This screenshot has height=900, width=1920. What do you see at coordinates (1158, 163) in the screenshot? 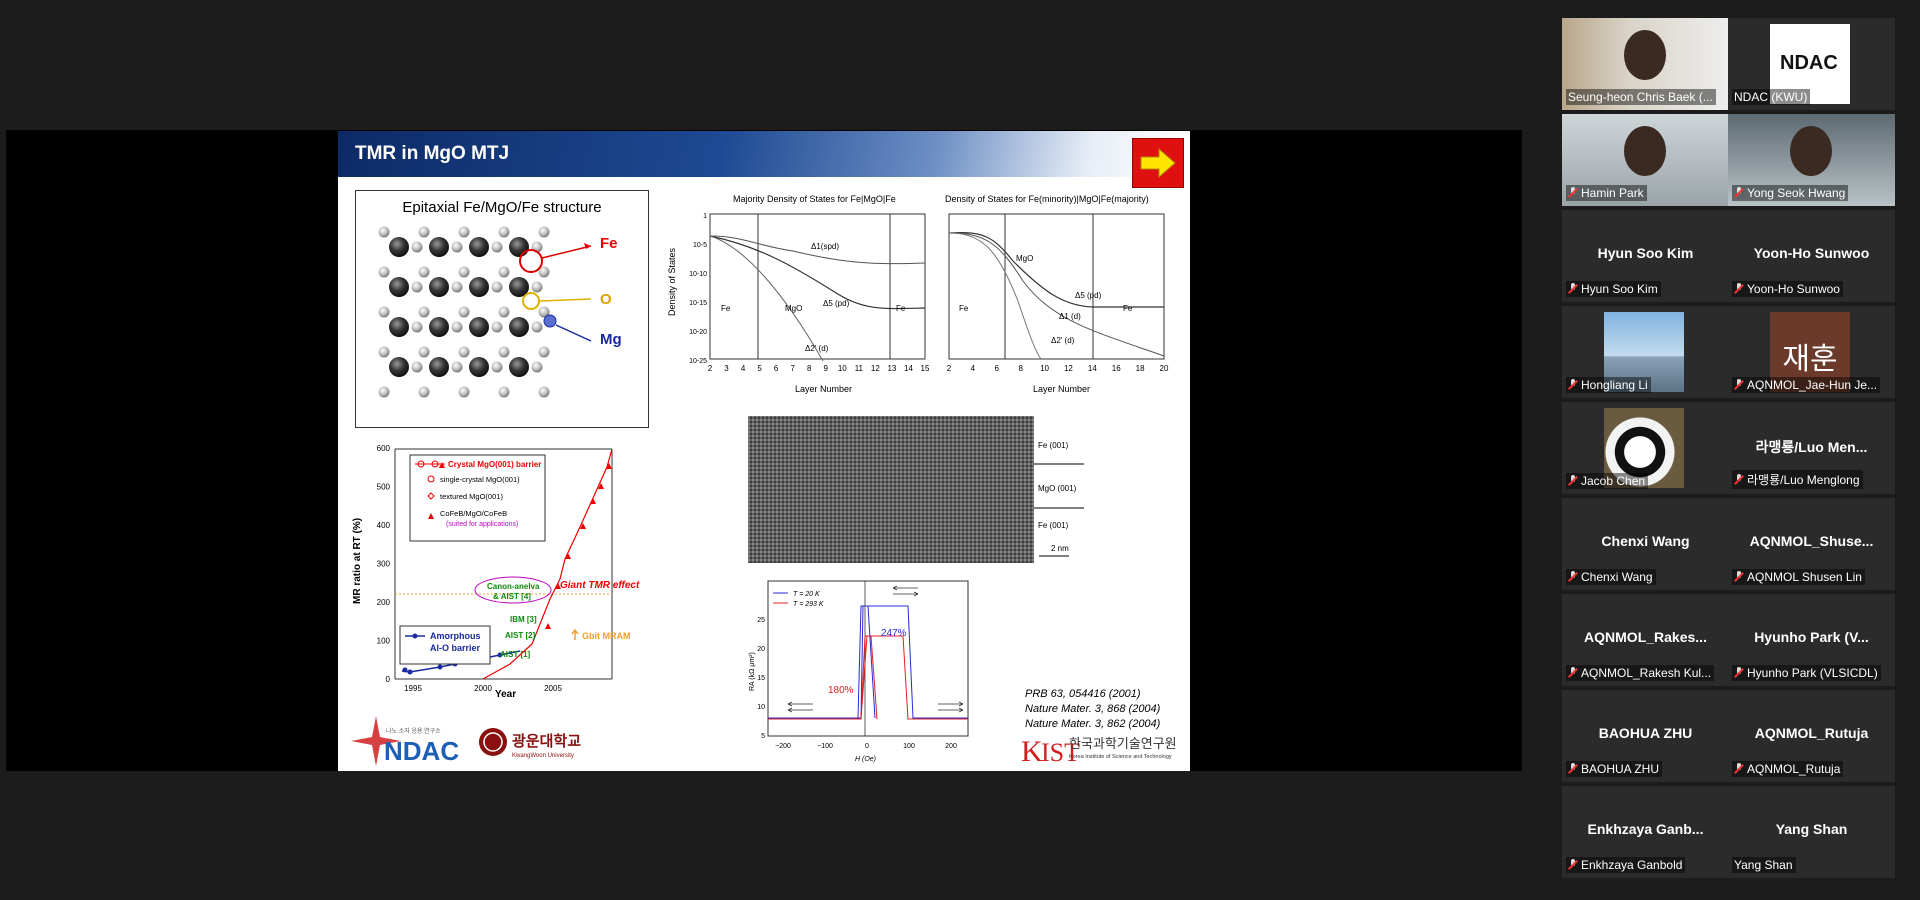
I see `next-arrow-icon` at bounding box center [1158, 163].